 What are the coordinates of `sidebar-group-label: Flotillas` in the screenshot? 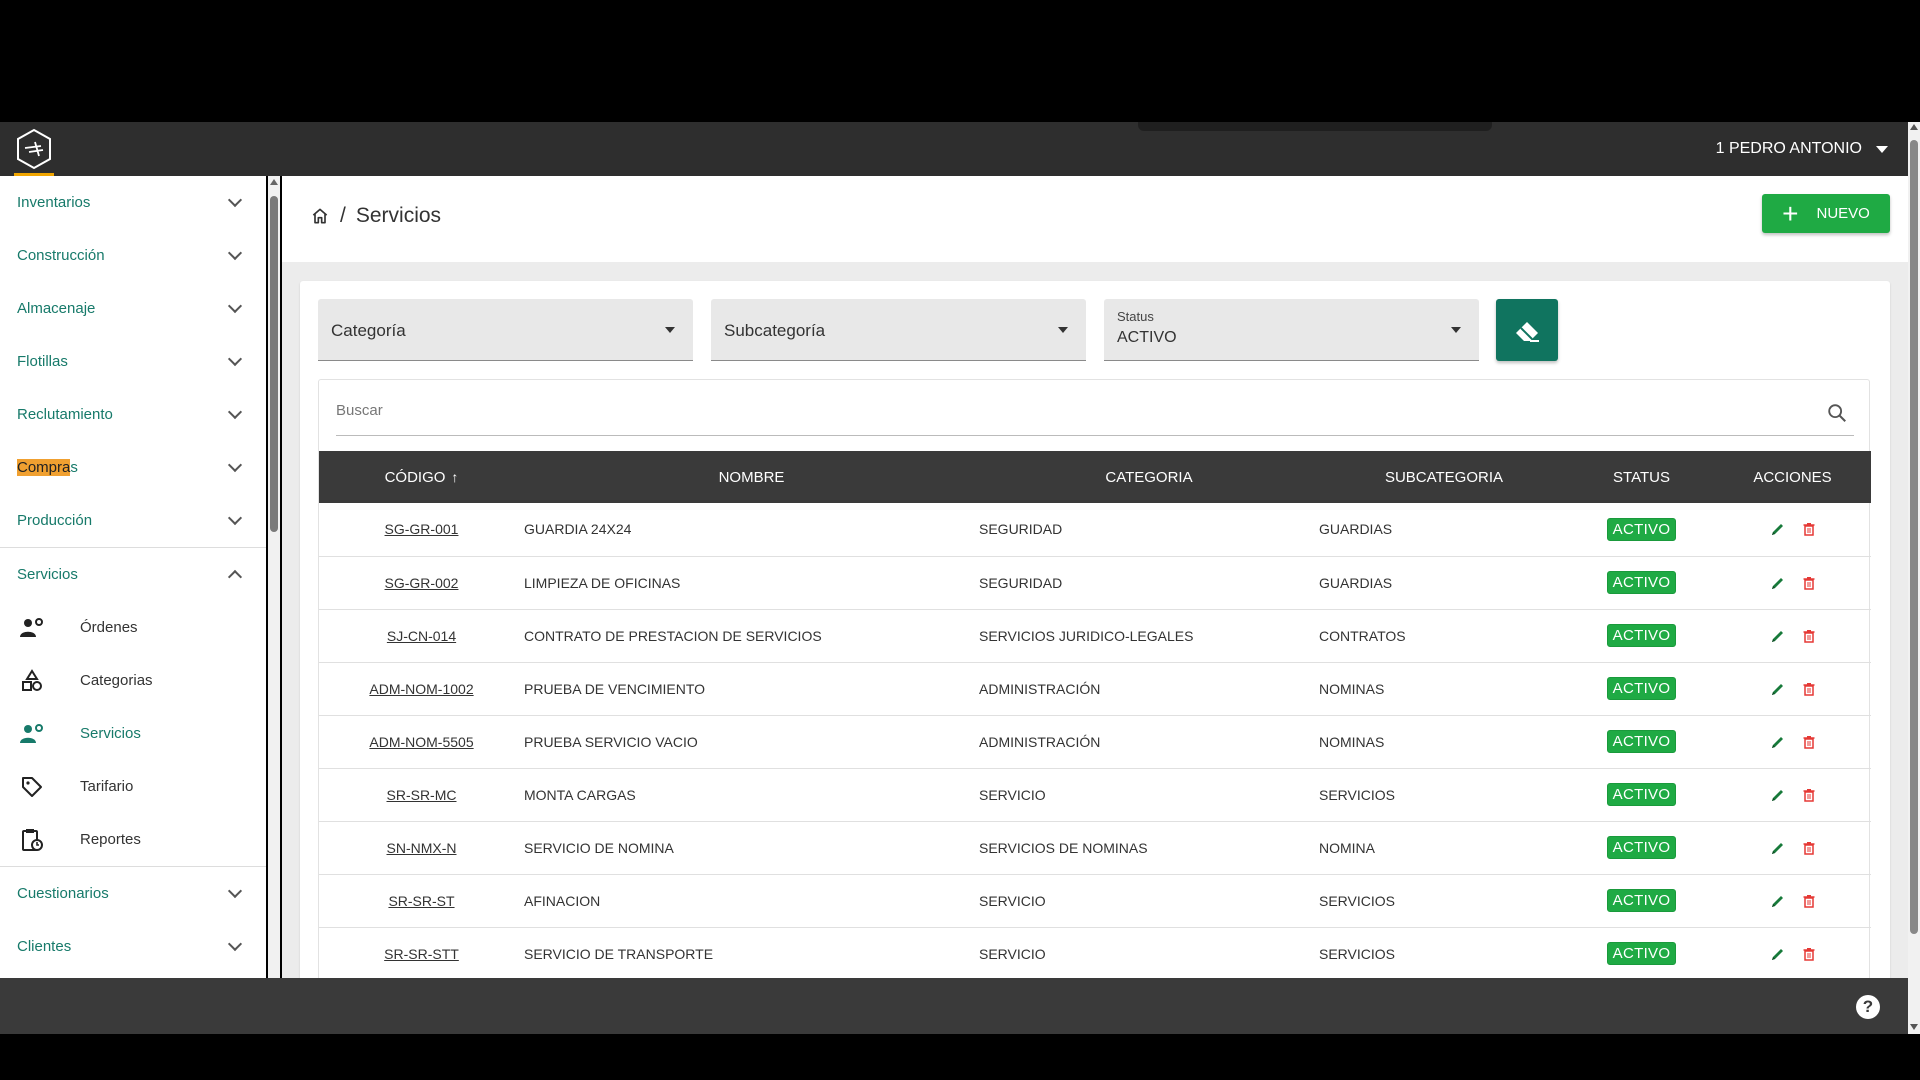 It's located at (42, 361).